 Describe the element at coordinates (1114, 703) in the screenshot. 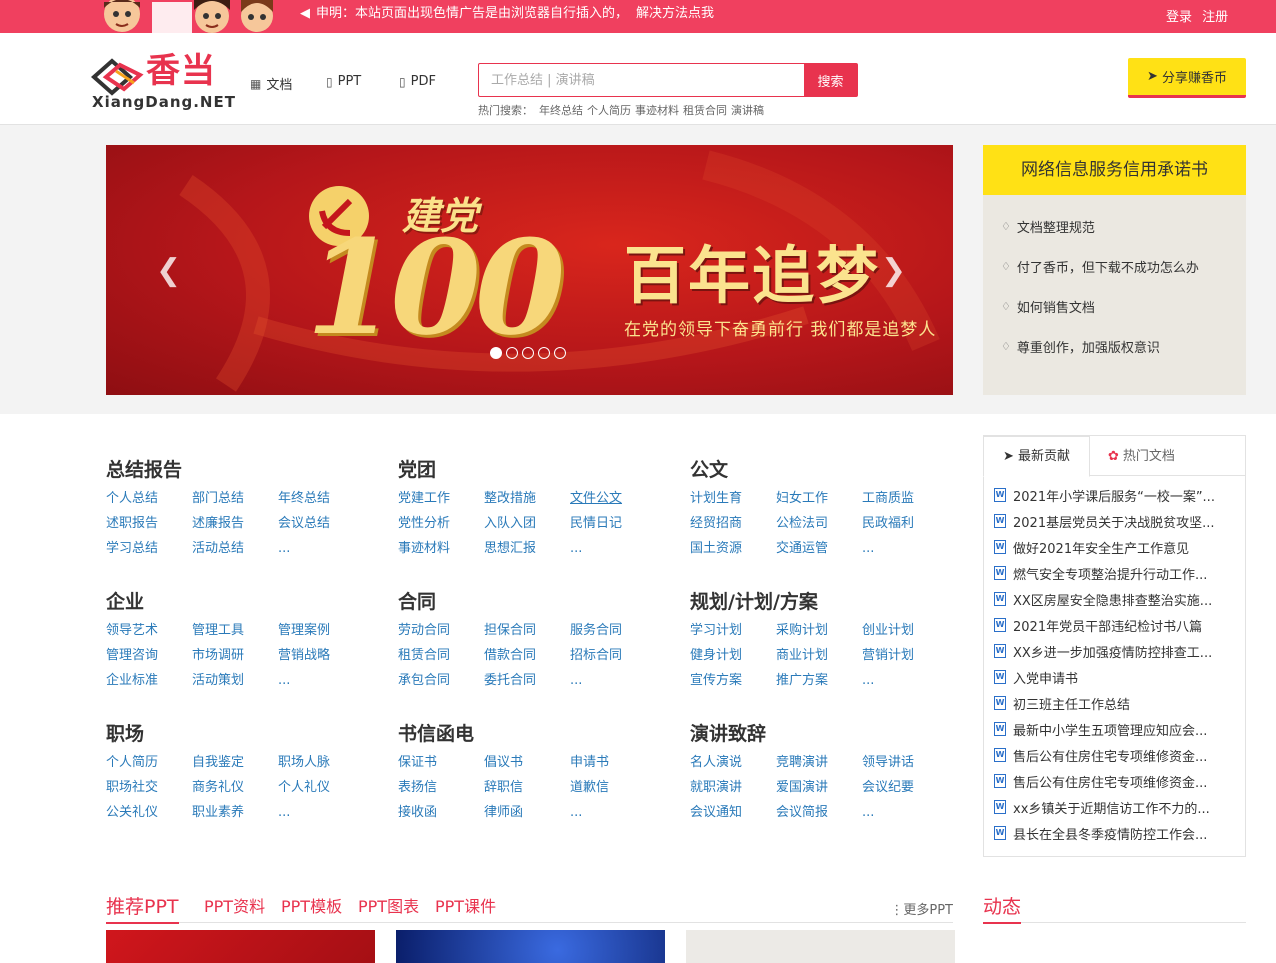

I see `doc-list-item: W 初三班主任工作总结` at that location.